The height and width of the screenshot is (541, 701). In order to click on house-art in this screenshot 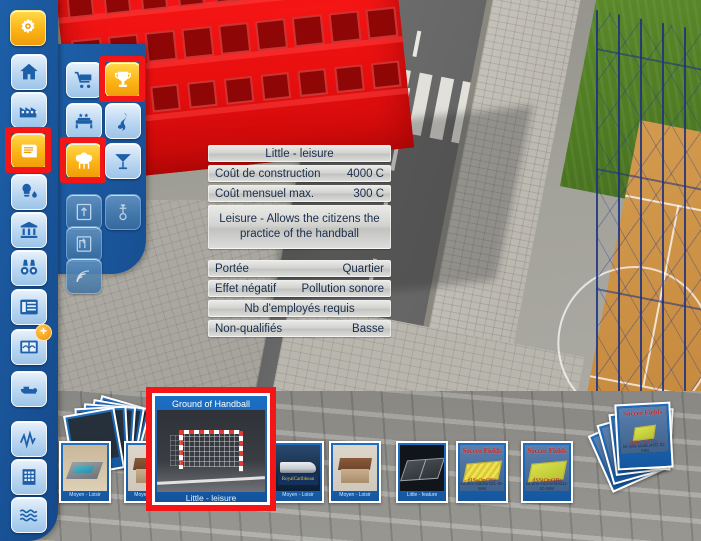, I will do `click(355, 468)`.